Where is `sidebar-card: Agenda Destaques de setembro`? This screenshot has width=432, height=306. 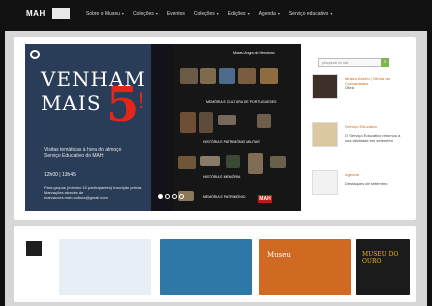 sidebar-card: Agenda Destaques de setembro is located at coordinates (358, 187).